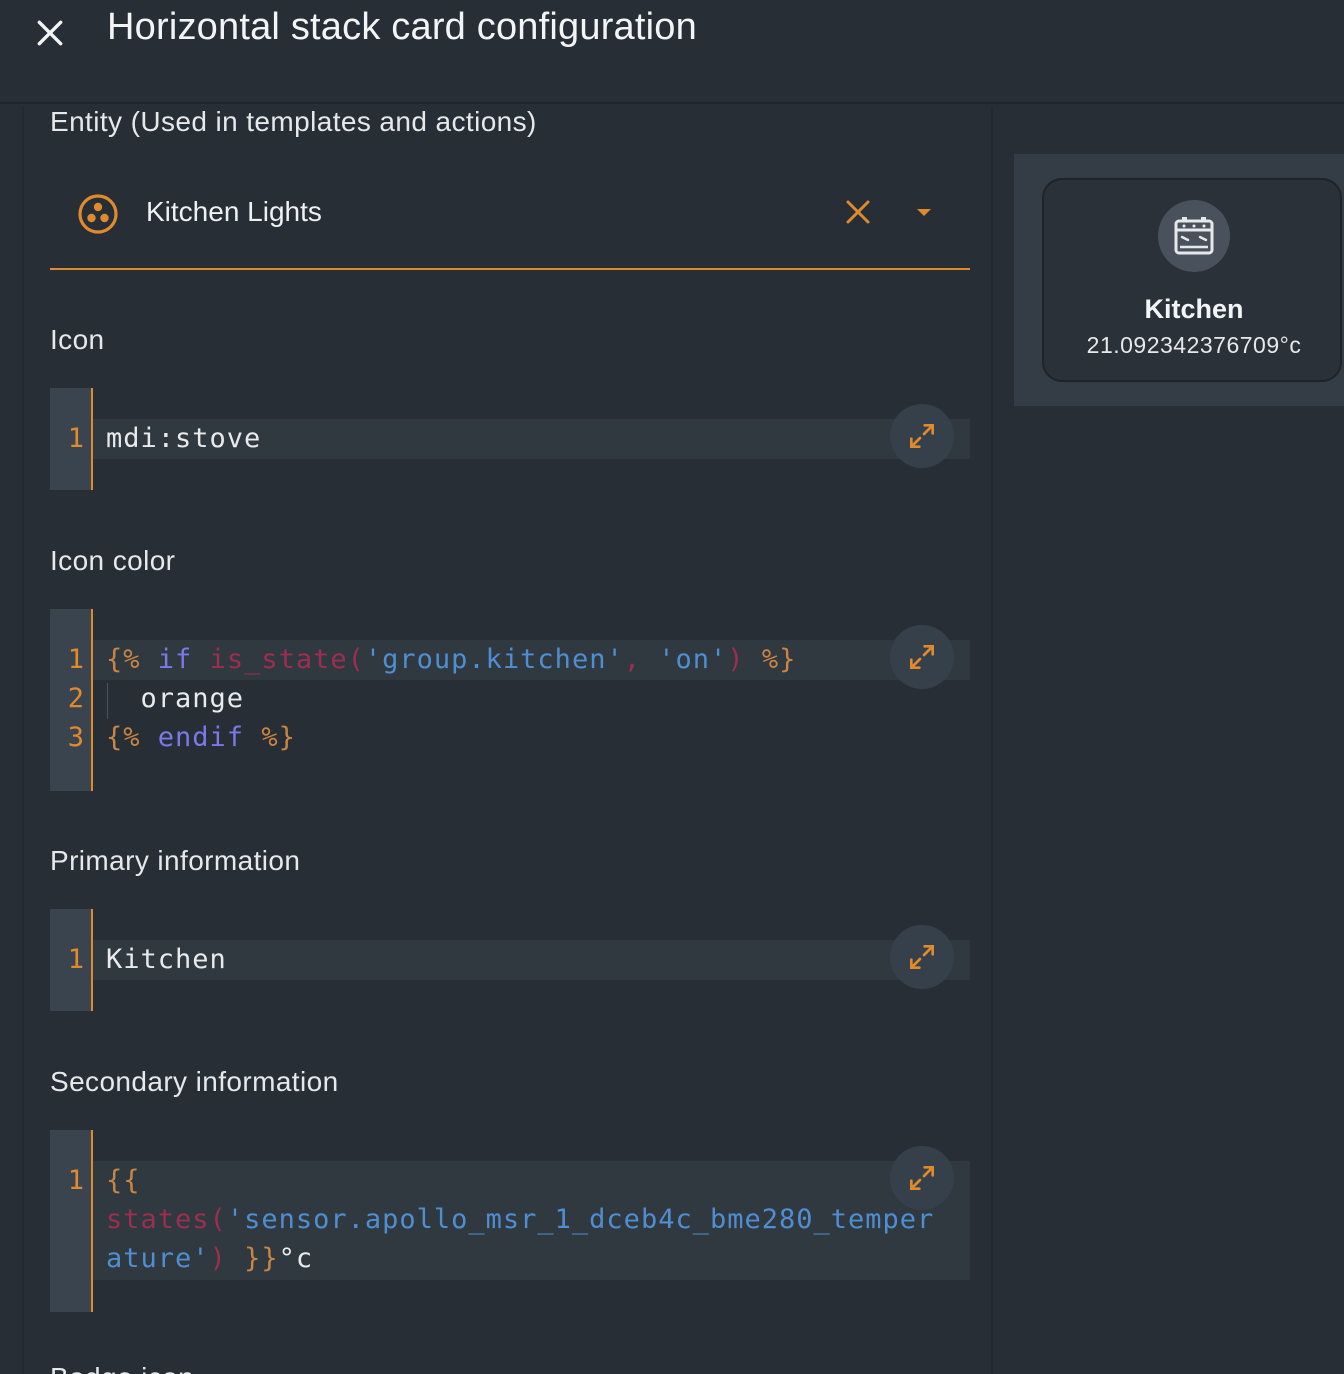 This screenshot has height=1374, width=1344. What do you see at coordinates (175, 860) in the screenshot?
I see `primary-info-label: Primary information` at bounding box center [175, 860].